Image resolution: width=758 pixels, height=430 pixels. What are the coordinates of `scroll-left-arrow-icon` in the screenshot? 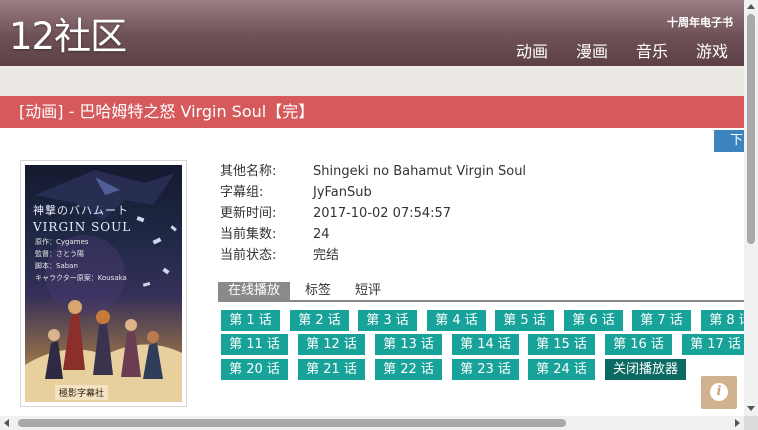 It's located at (6, 423).